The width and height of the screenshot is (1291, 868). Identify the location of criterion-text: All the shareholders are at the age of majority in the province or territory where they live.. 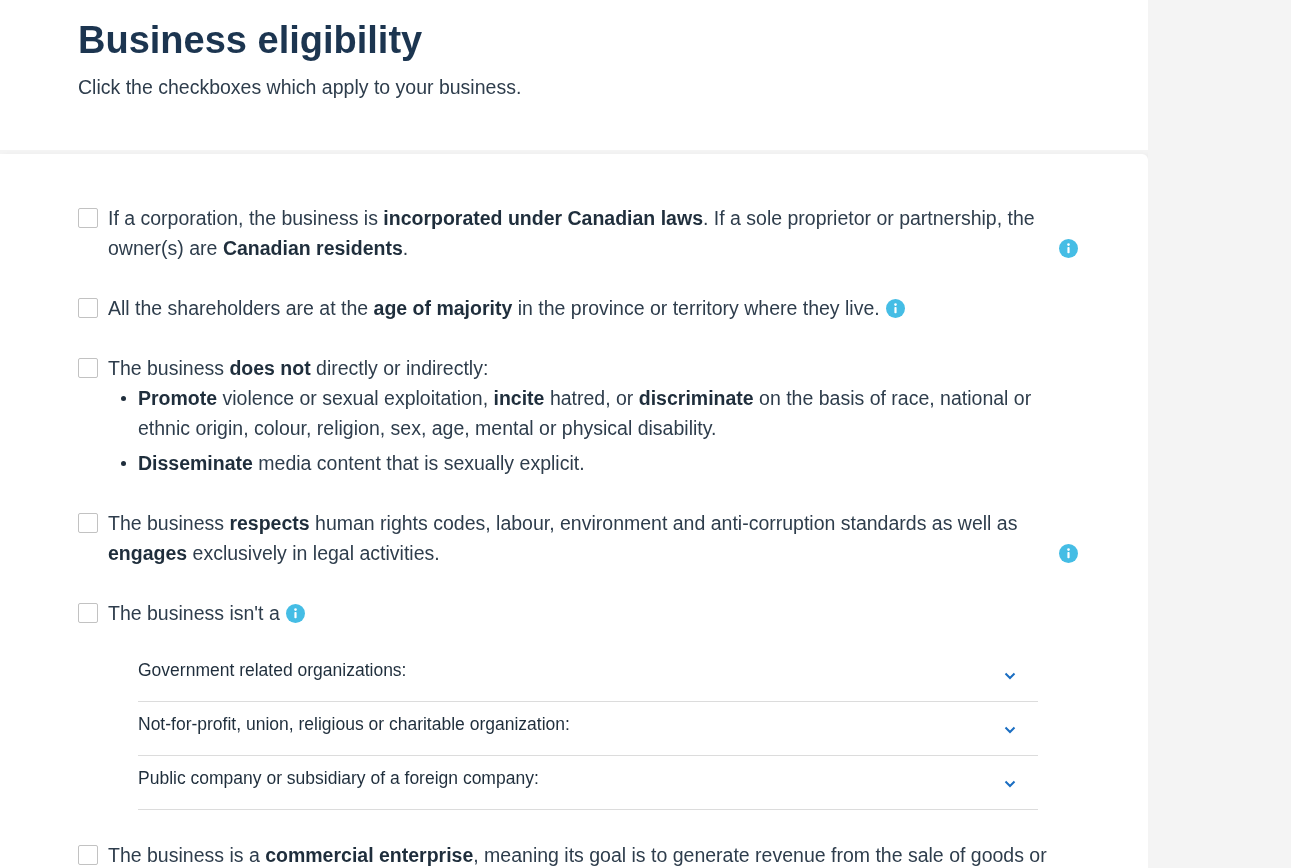
(494, 308).